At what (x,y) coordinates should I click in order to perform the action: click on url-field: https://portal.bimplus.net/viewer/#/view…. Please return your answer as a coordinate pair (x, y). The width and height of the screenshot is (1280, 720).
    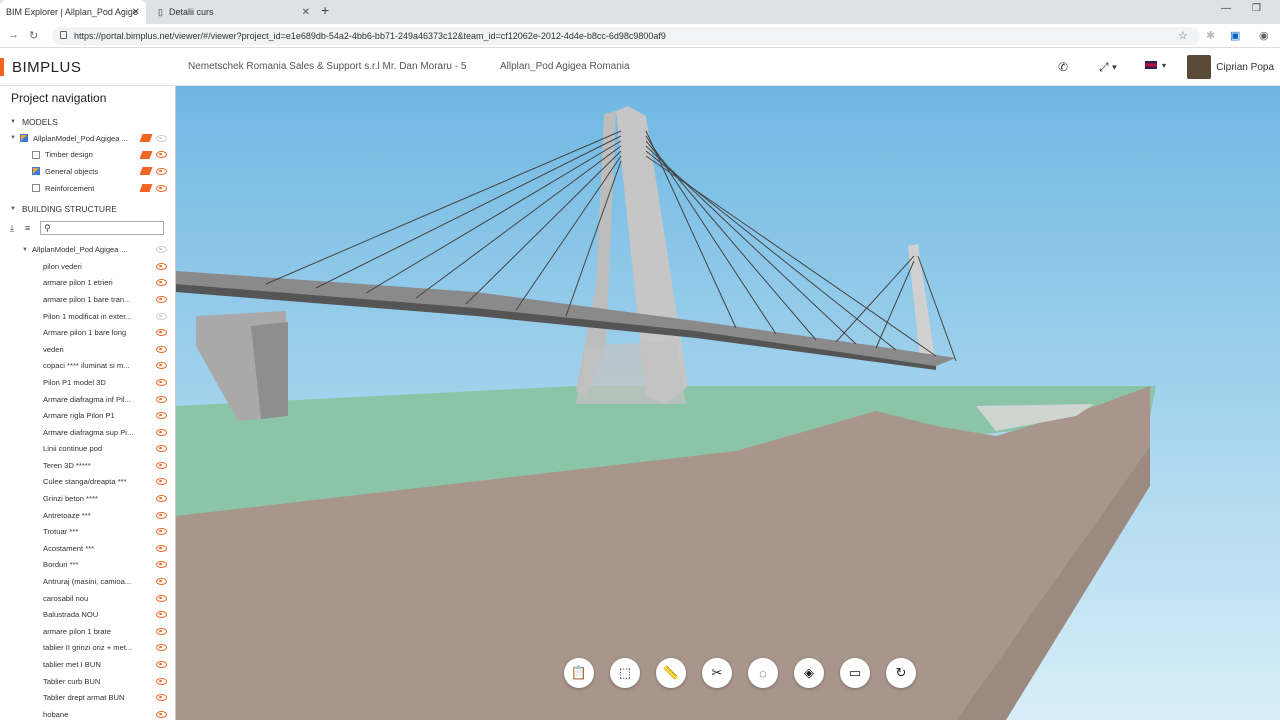
    Looking at the image, I should click on (626, 36).